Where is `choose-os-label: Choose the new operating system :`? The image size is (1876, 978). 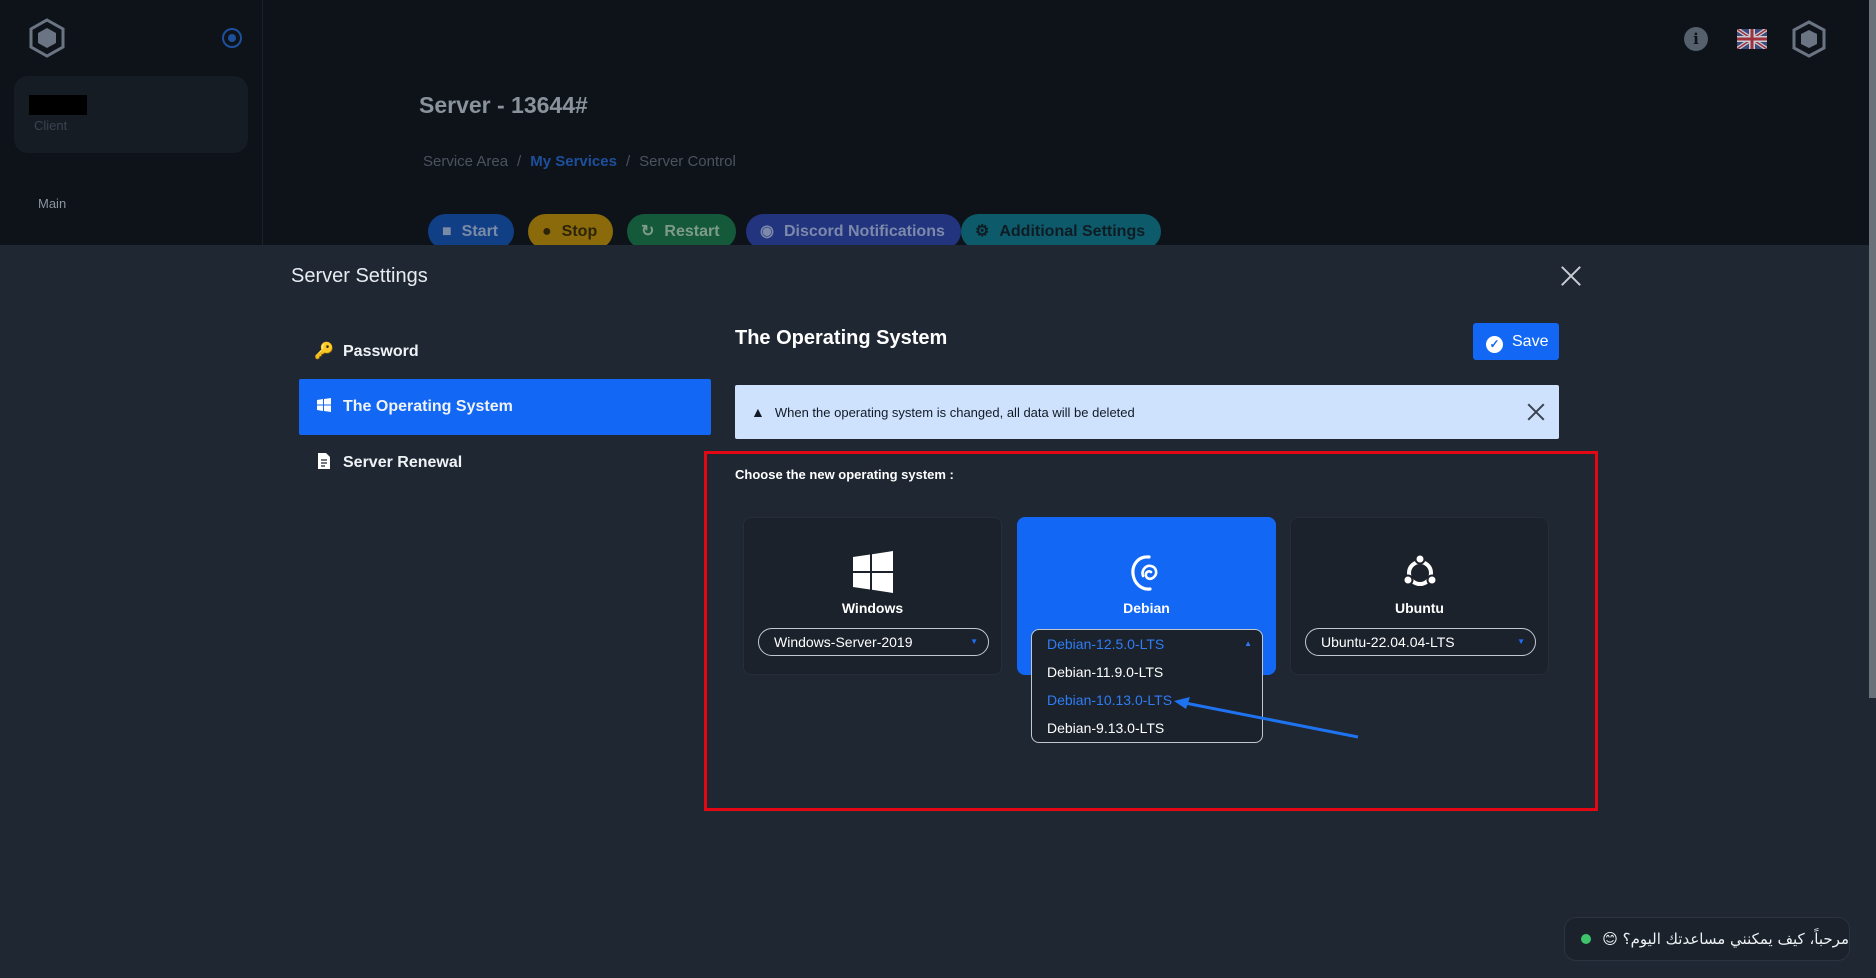 choose-os-label: Choose the new operating system : is located at coordinates (844, 474).